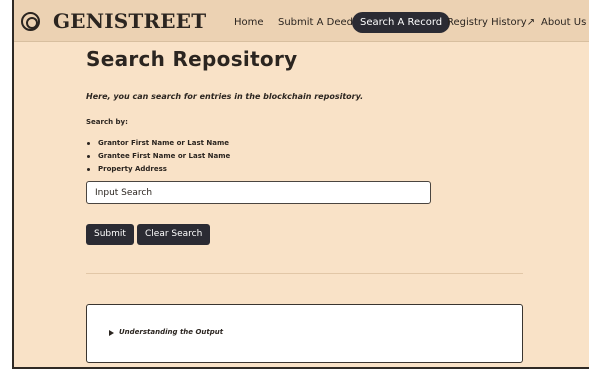 This screenshot has width=589, height=369. I want to click on search-option-grantee: Grantee First Name or Last Name, so click(158, 156).